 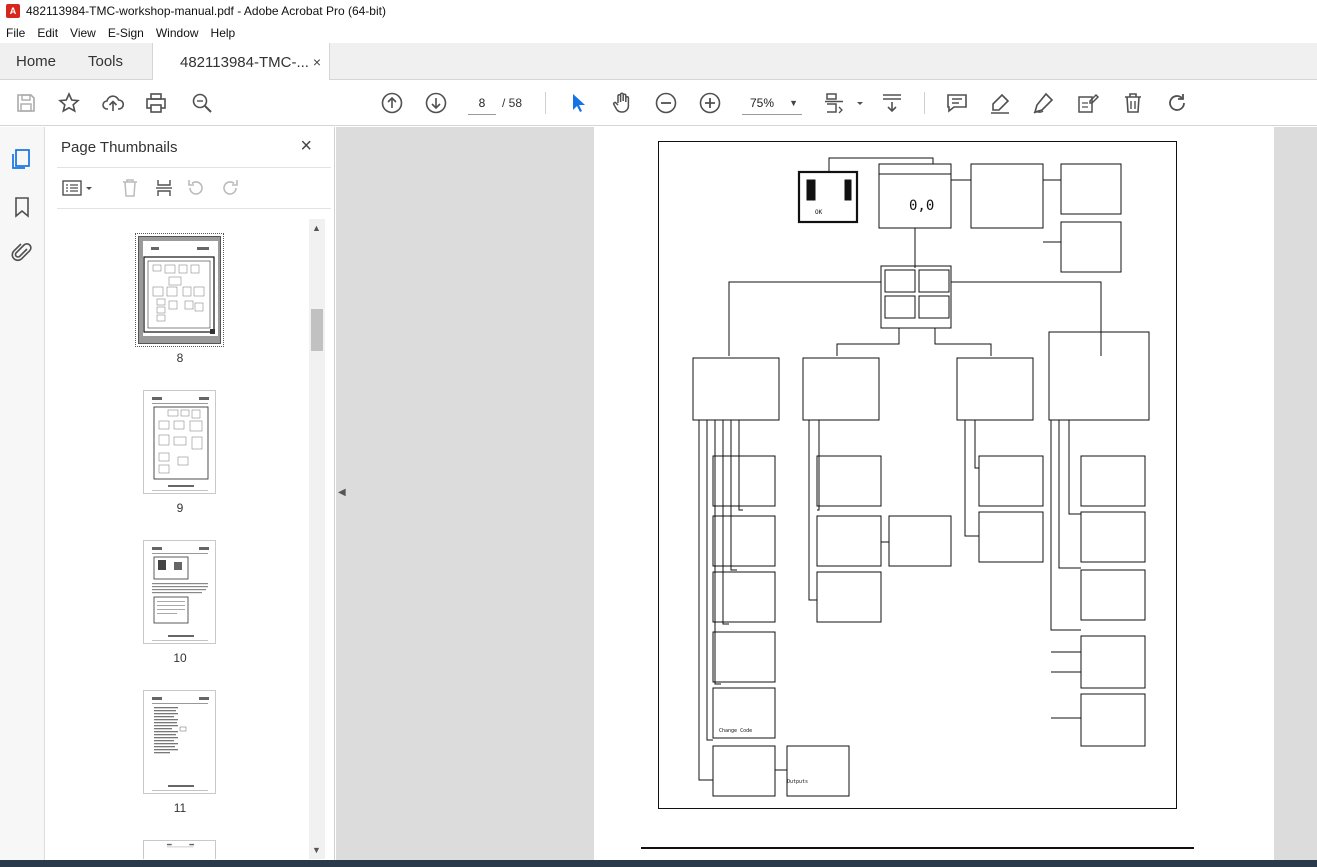 What do you see at coordinates (113, 103) in the screenshot?
I see `upload-icon` at bounding box center [113, 103].